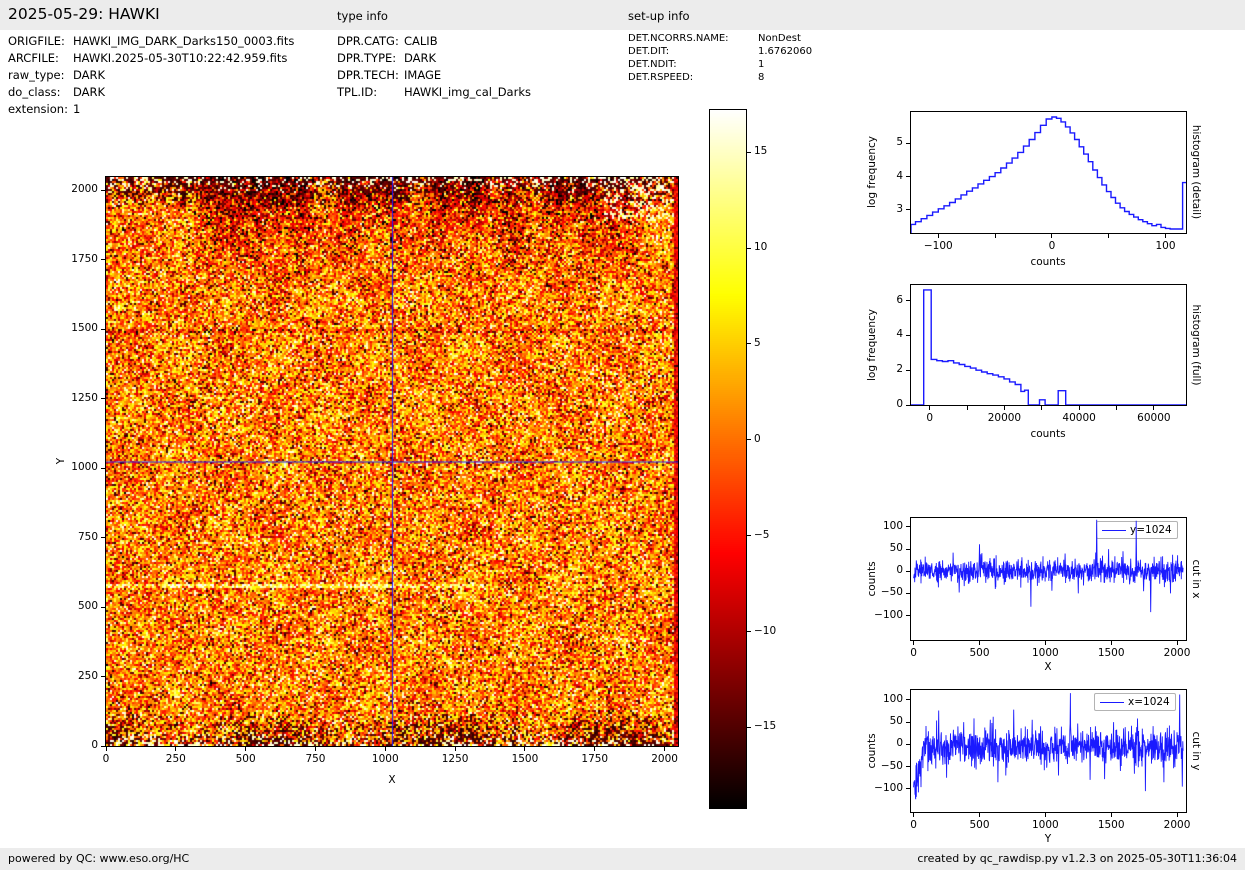  What do you see at coordinates (995, 236) in the screenshot?
I see `x-minor-tick` at bounding box center [995, 236].